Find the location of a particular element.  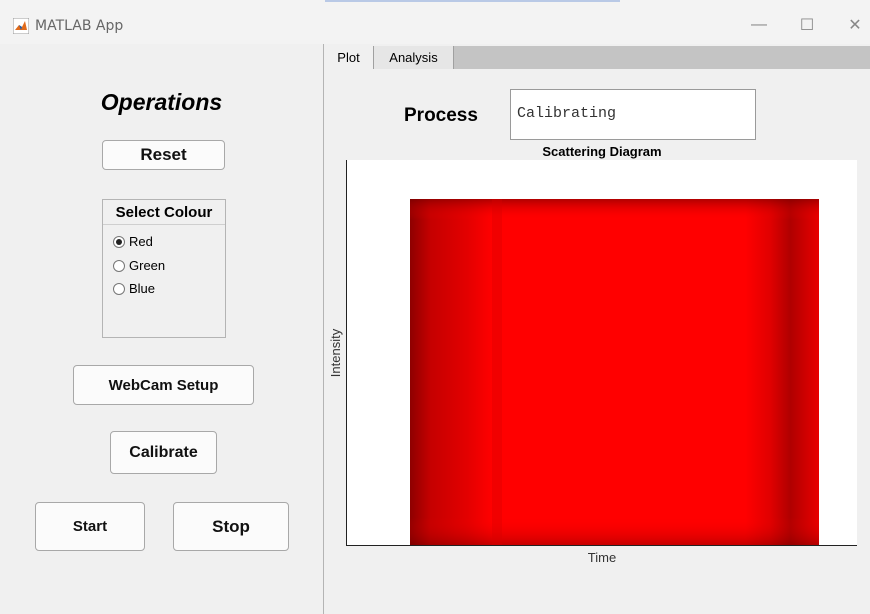

heatmap-streak is located at coordinates (497, 372).